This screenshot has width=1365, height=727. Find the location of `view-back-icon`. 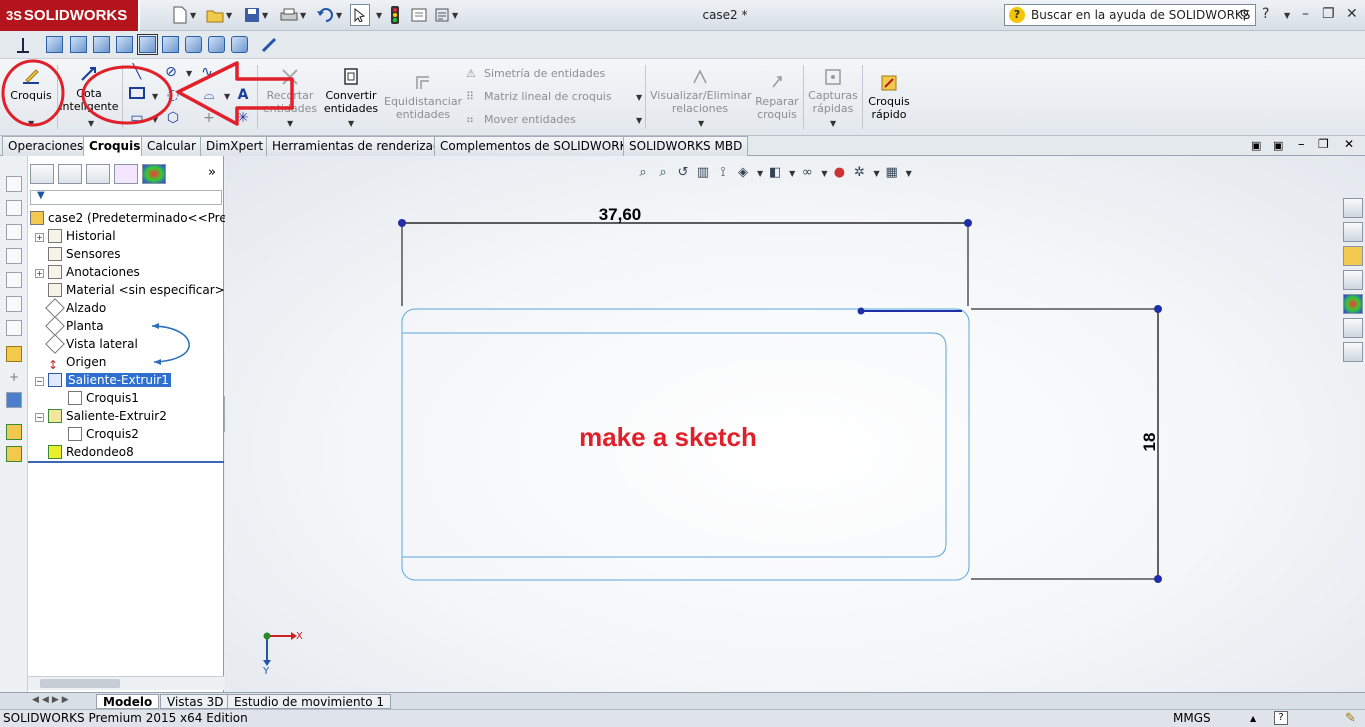

view-back-icon is located at coordinates (78, 44).